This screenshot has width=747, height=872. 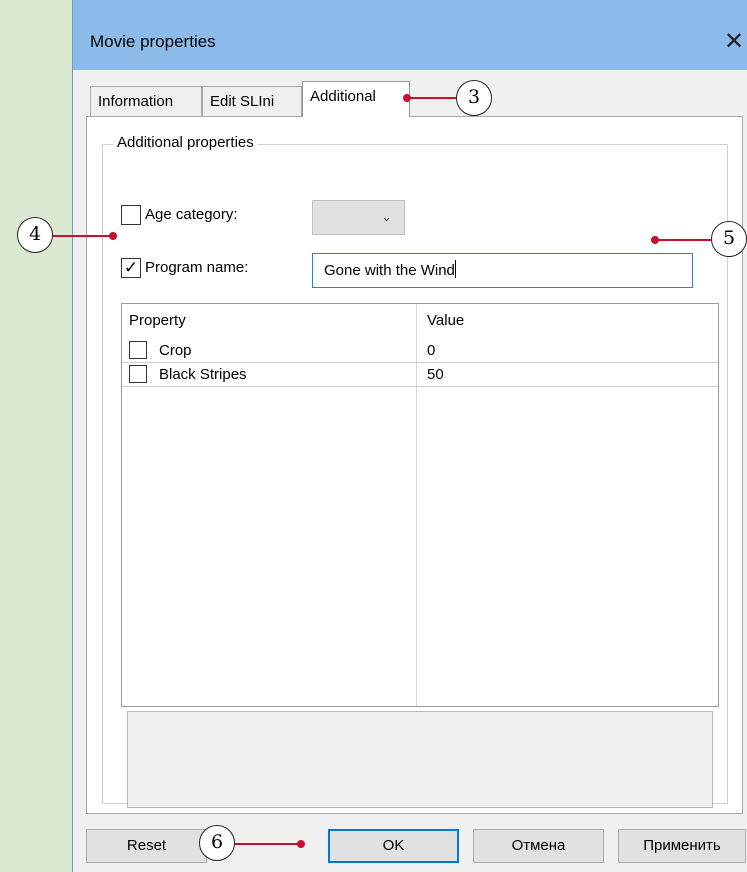 I want to click on dialog-title: Movie properties, so click(x=153, y=41).